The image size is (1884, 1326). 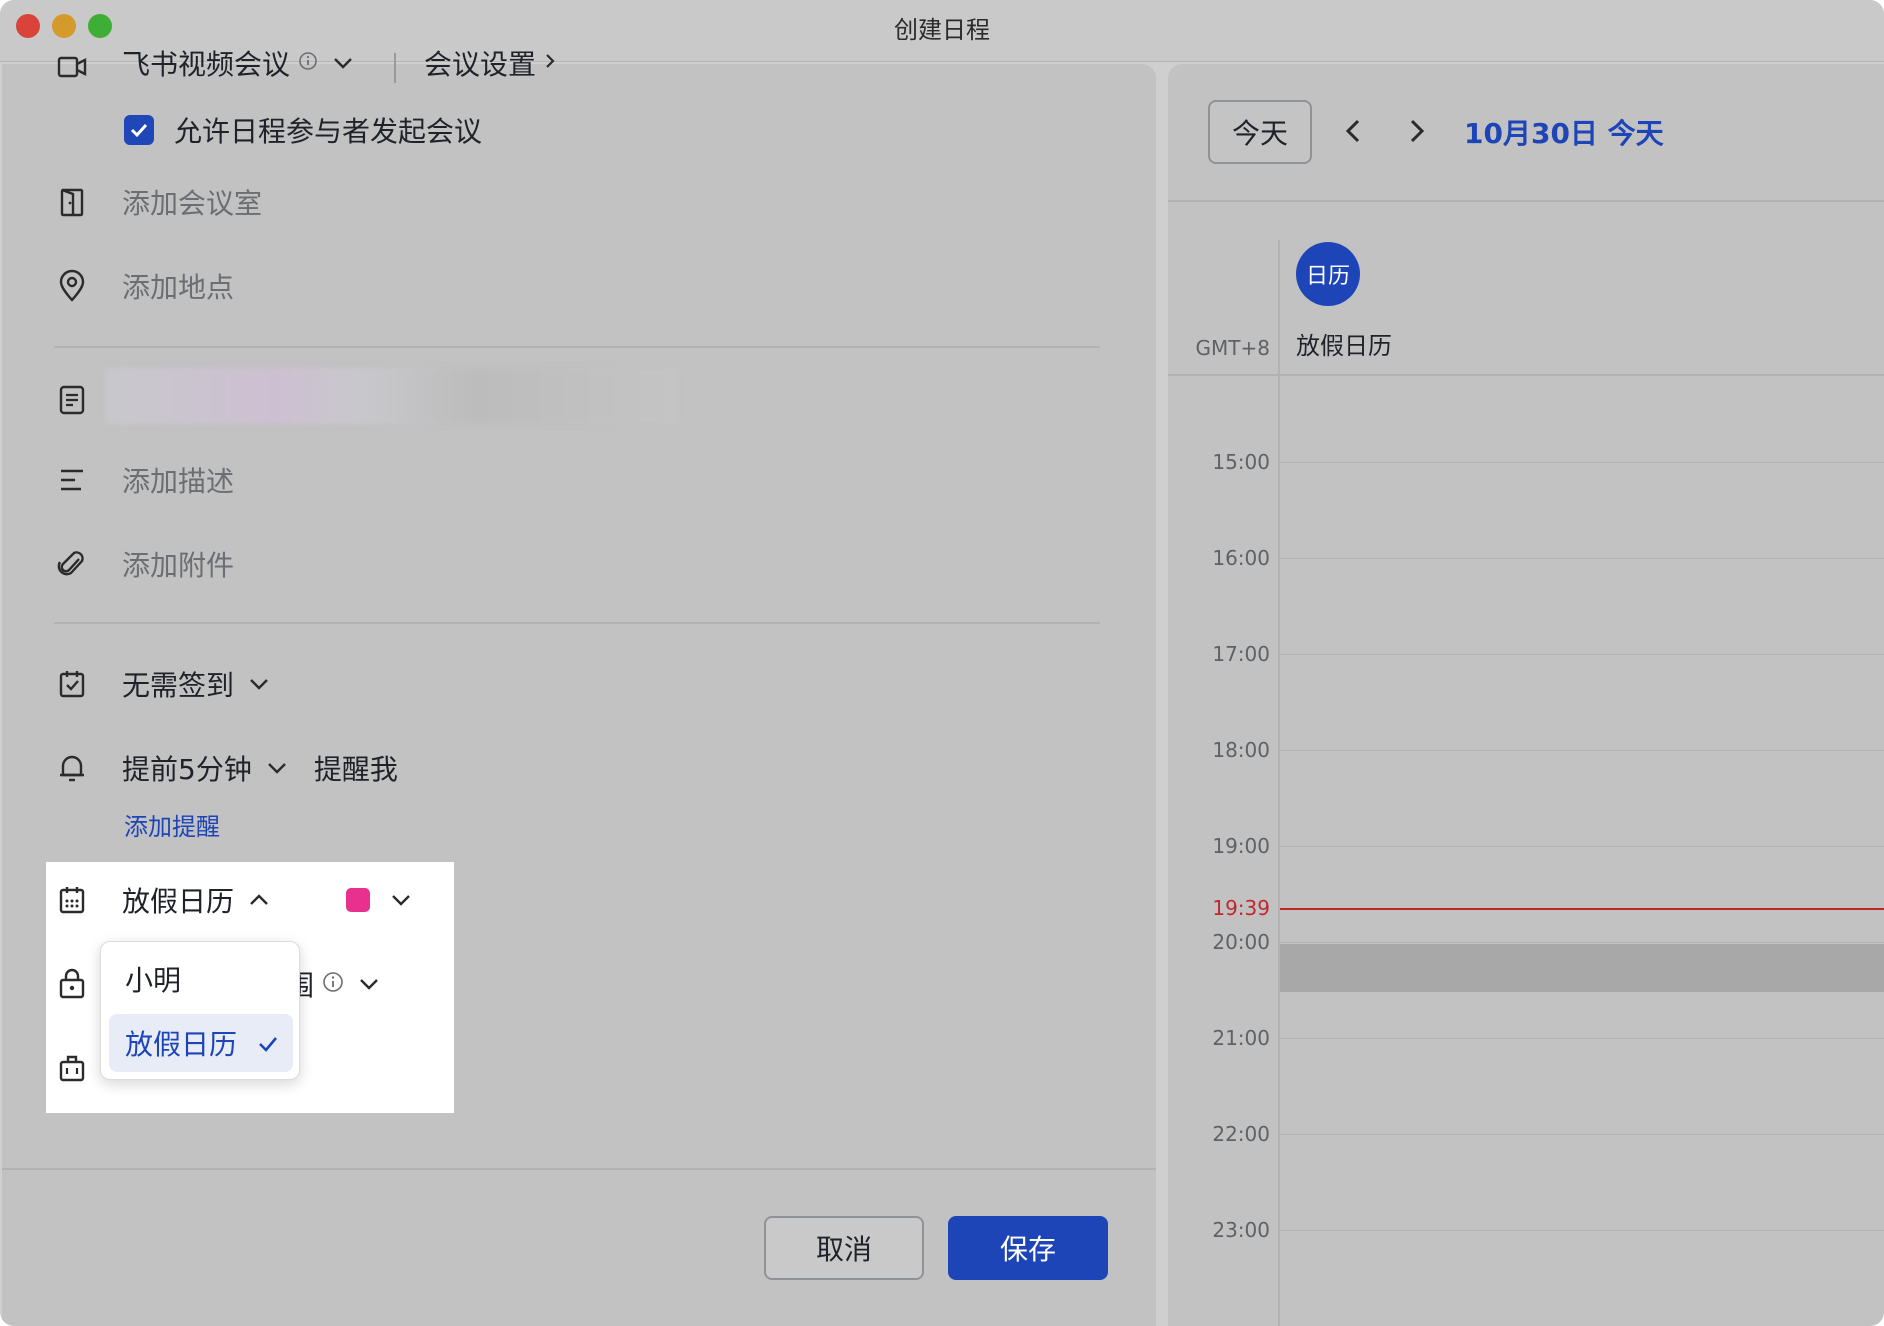 What do you see at coordinates (1526, 375) in the screenshot?
I see `timeline-top-divider` at bounding box center [1526, 375].